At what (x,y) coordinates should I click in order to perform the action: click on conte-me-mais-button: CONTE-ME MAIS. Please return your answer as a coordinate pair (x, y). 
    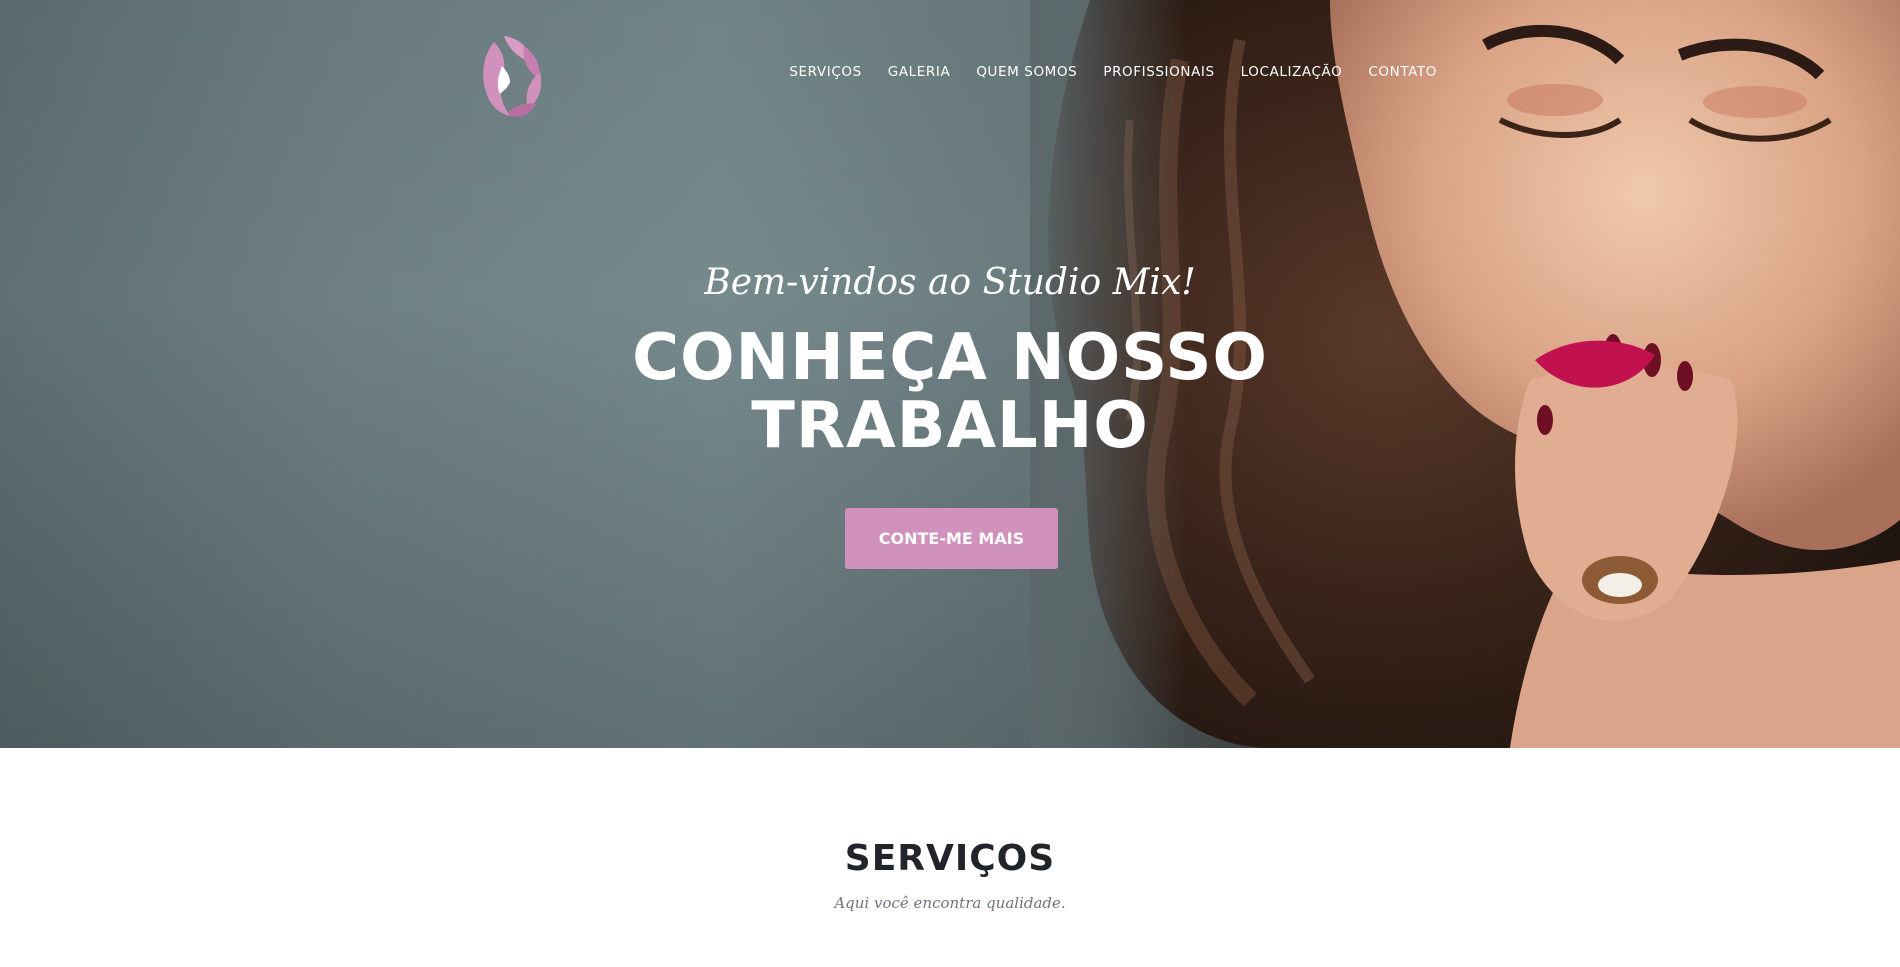
    Looking at the image, I should click on (951, 538).